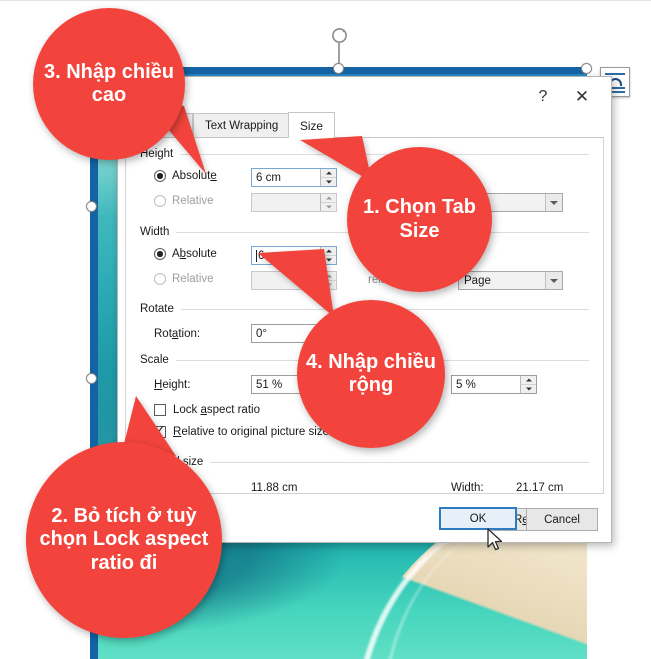 The image size is (651, 659). Describe the element at coordinates (419, 219) in the screenshot. I see `callout-1: 1. Chọn Tab Size` at that location.